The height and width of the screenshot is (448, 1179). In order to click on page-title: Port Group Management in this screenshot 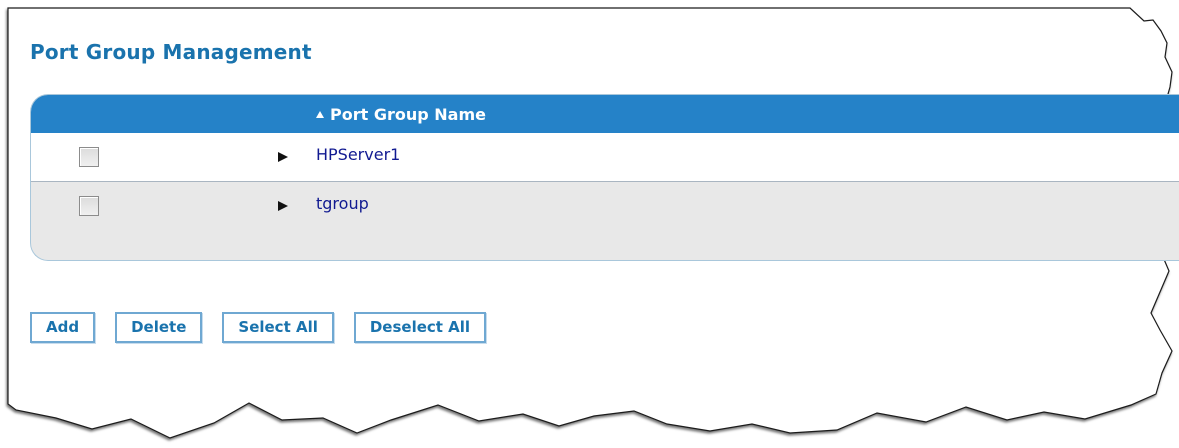, I will do `click(171, 52)`.